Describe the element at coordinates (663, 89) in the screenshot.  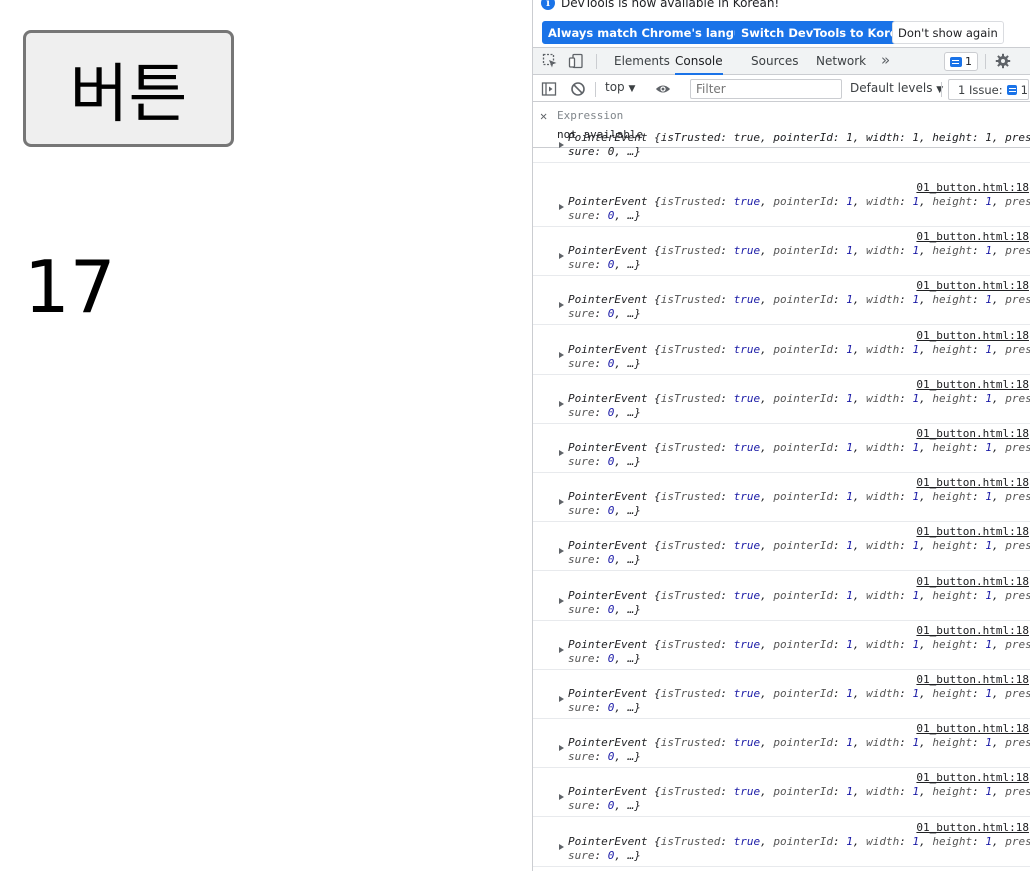
I see `eye-icon` at that location.